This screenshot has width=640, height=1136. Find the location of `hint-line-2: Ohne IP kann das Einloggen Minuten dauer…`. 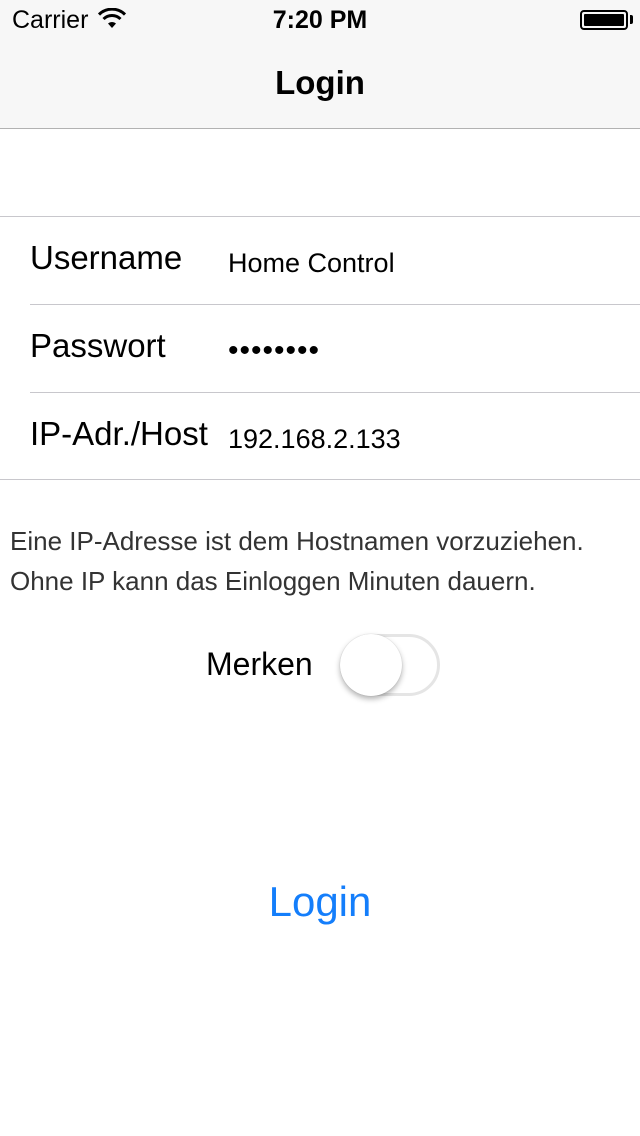

hint-line-2: Ohne IP kann das Einloggen Minuten dauer… is located at coordinates (273, 581).